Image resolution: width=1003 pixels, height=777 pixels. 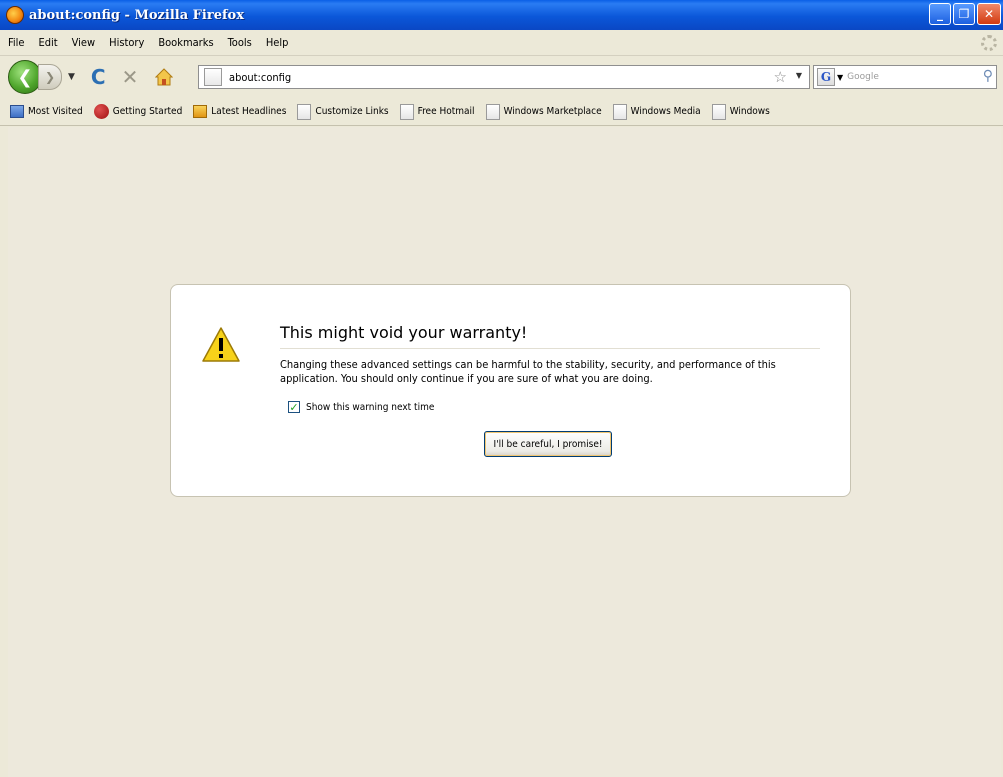 I want to click on show-warning-checkbox: ✓, so click(x=294, y=407).